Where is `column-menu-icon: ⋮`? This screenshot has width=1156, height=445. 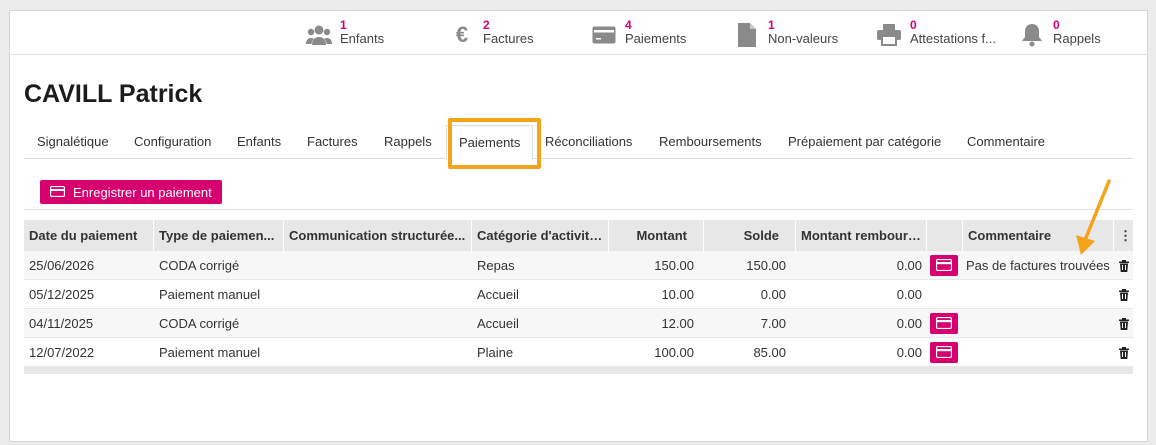
column-menu-icon: ⋮ is located at coordinates (1123, 235).